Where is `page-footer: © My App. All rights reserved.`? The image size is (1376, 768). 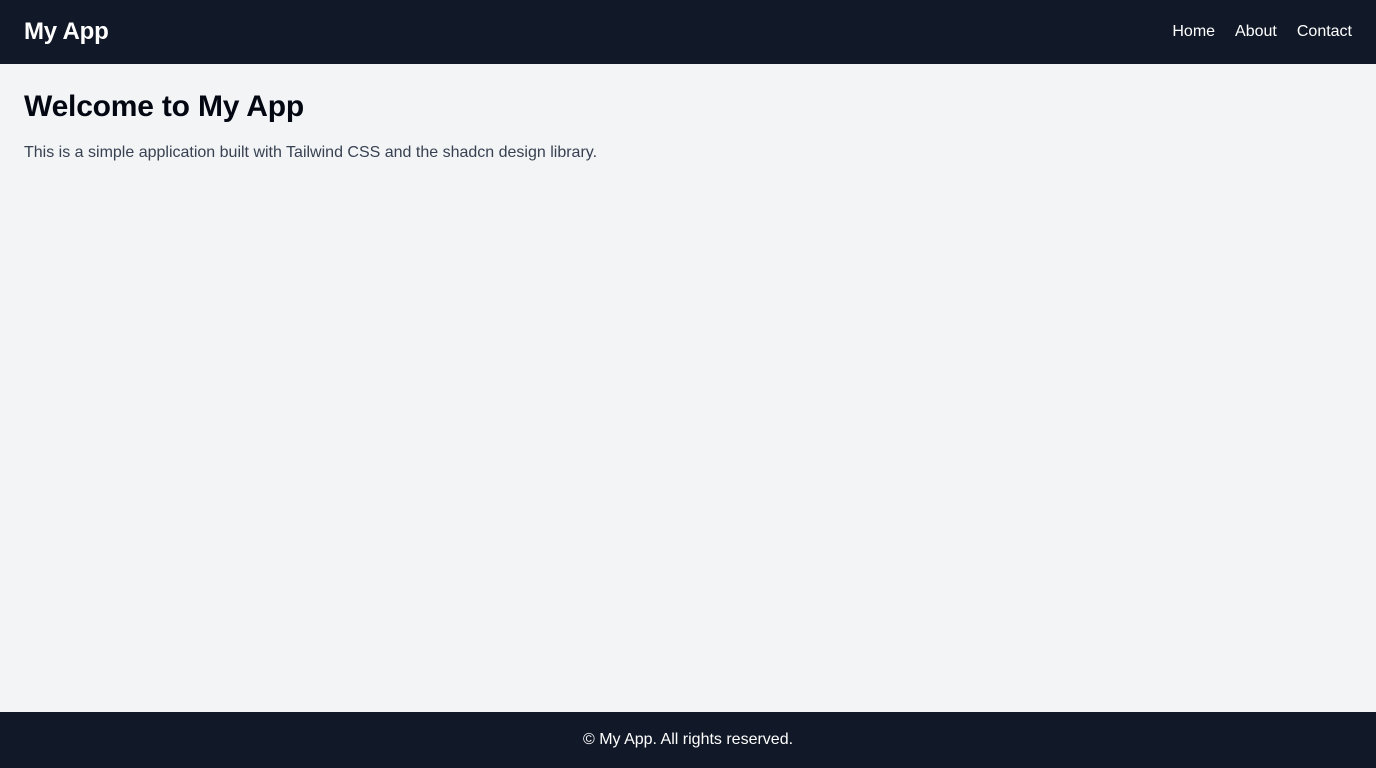 page-footer: © My App. All rights reserved. is located at coordinates (688, 740).